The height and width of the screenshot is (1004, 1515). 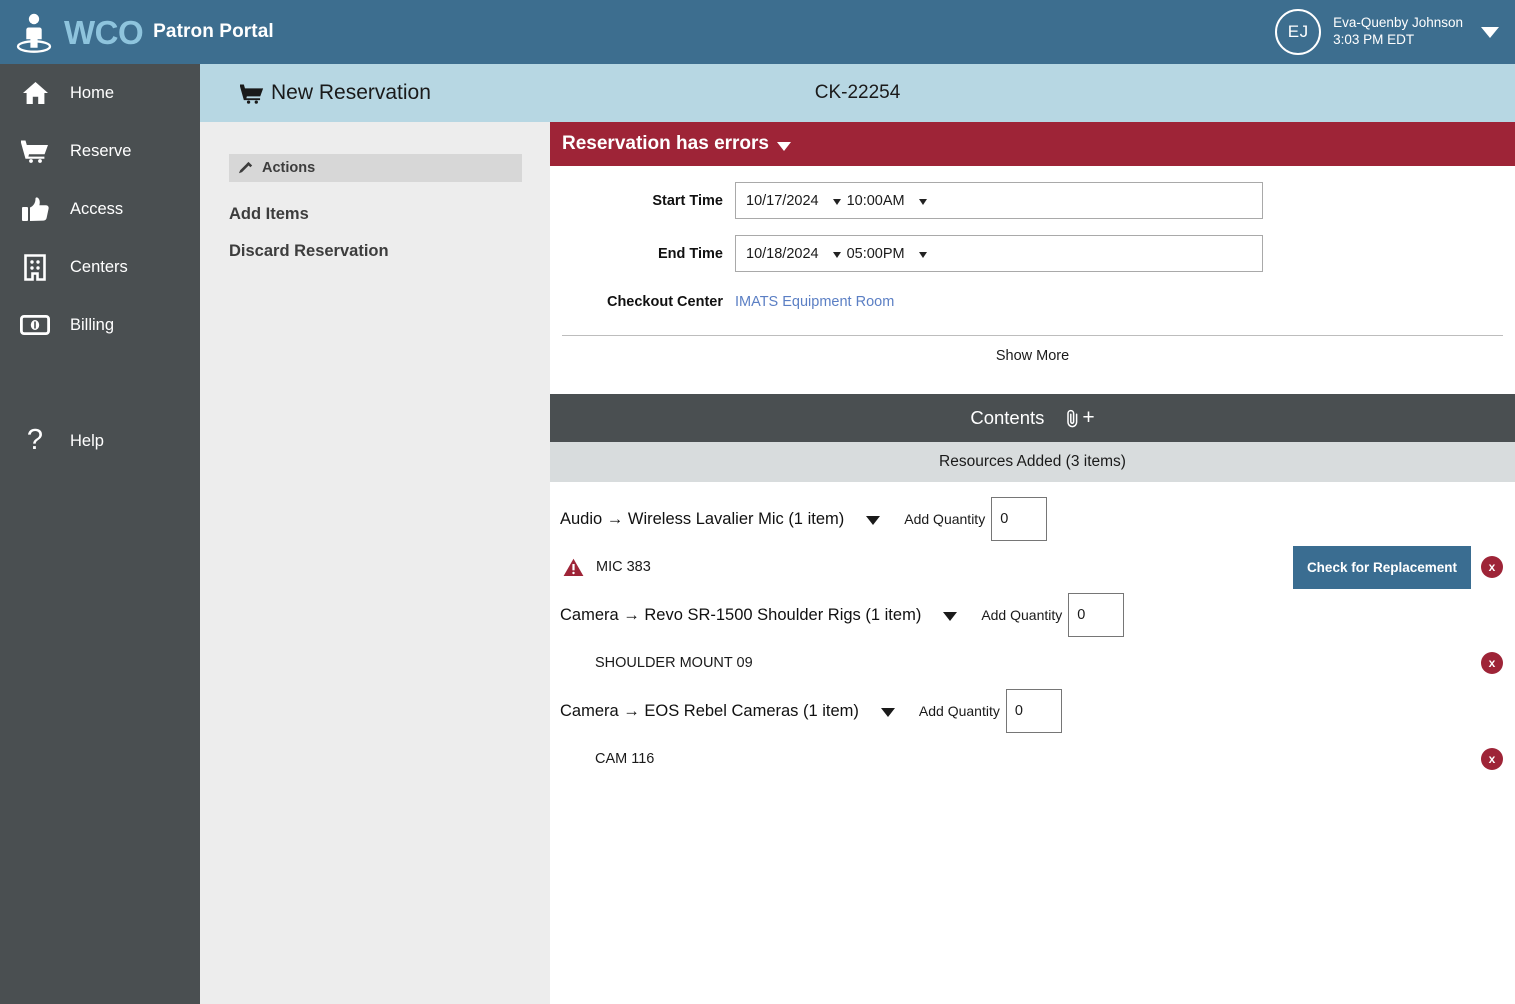 I want to click on avatar: EJ, so click(x=1298, y=32).